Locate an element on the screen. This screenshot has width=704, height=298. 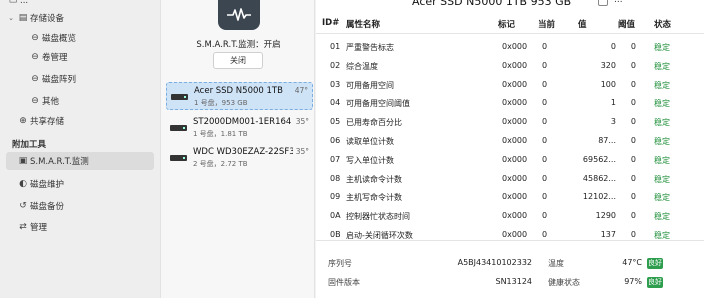
table-row: 09 主机写命令计数 0x000 0 12102... 0 稳定 is located at coordinates (510, 197).